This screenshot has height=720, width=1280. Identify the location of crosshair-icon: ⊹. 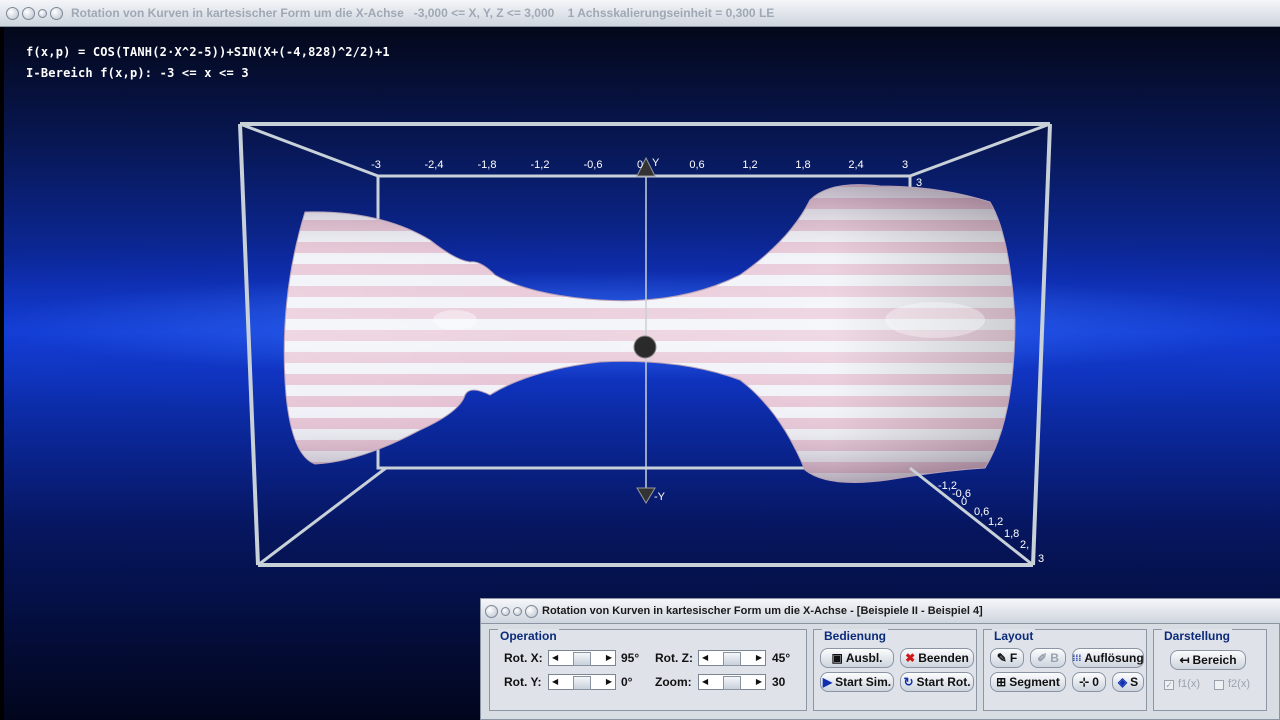
(1084, 682).